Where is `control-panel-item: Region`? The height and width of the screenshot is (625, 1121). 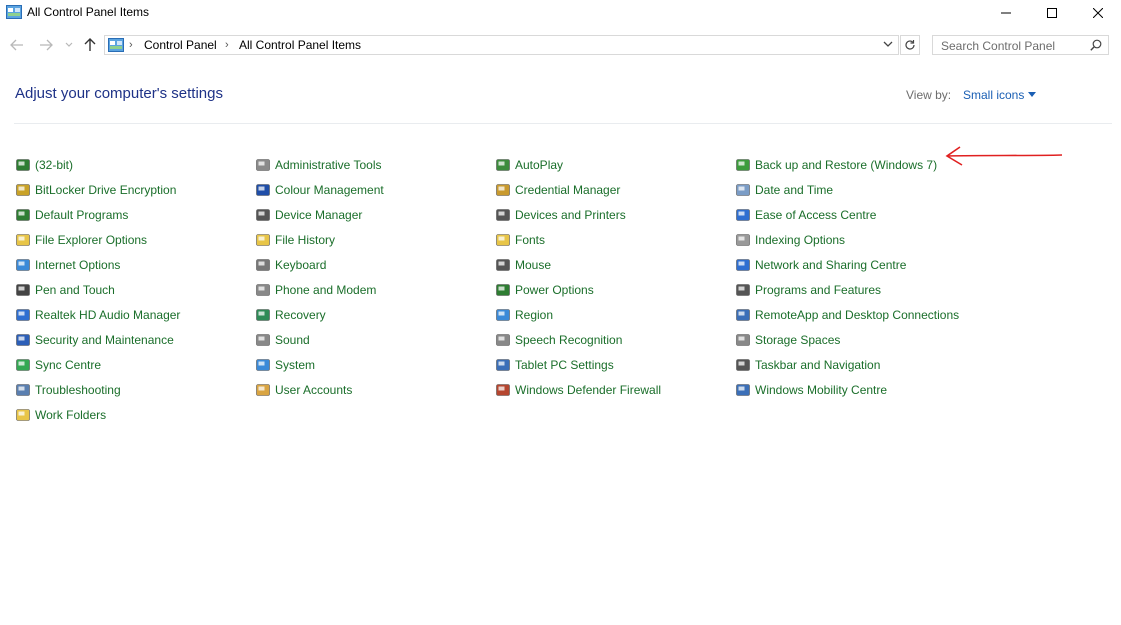
control-panel-item: Region is located at coordinates (612, 314).